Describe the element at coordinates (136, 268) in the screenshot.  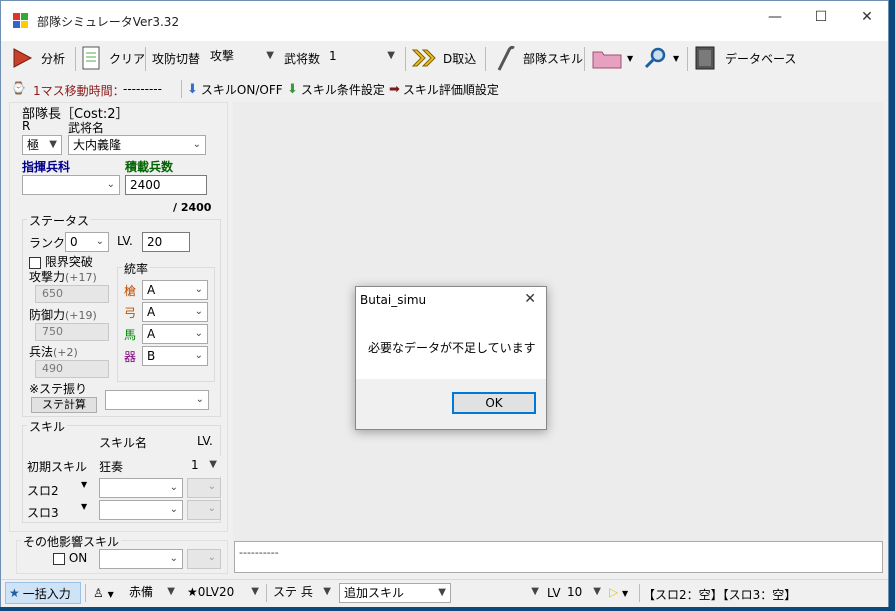
I see `command-aptitude-title: 統率` at that location.